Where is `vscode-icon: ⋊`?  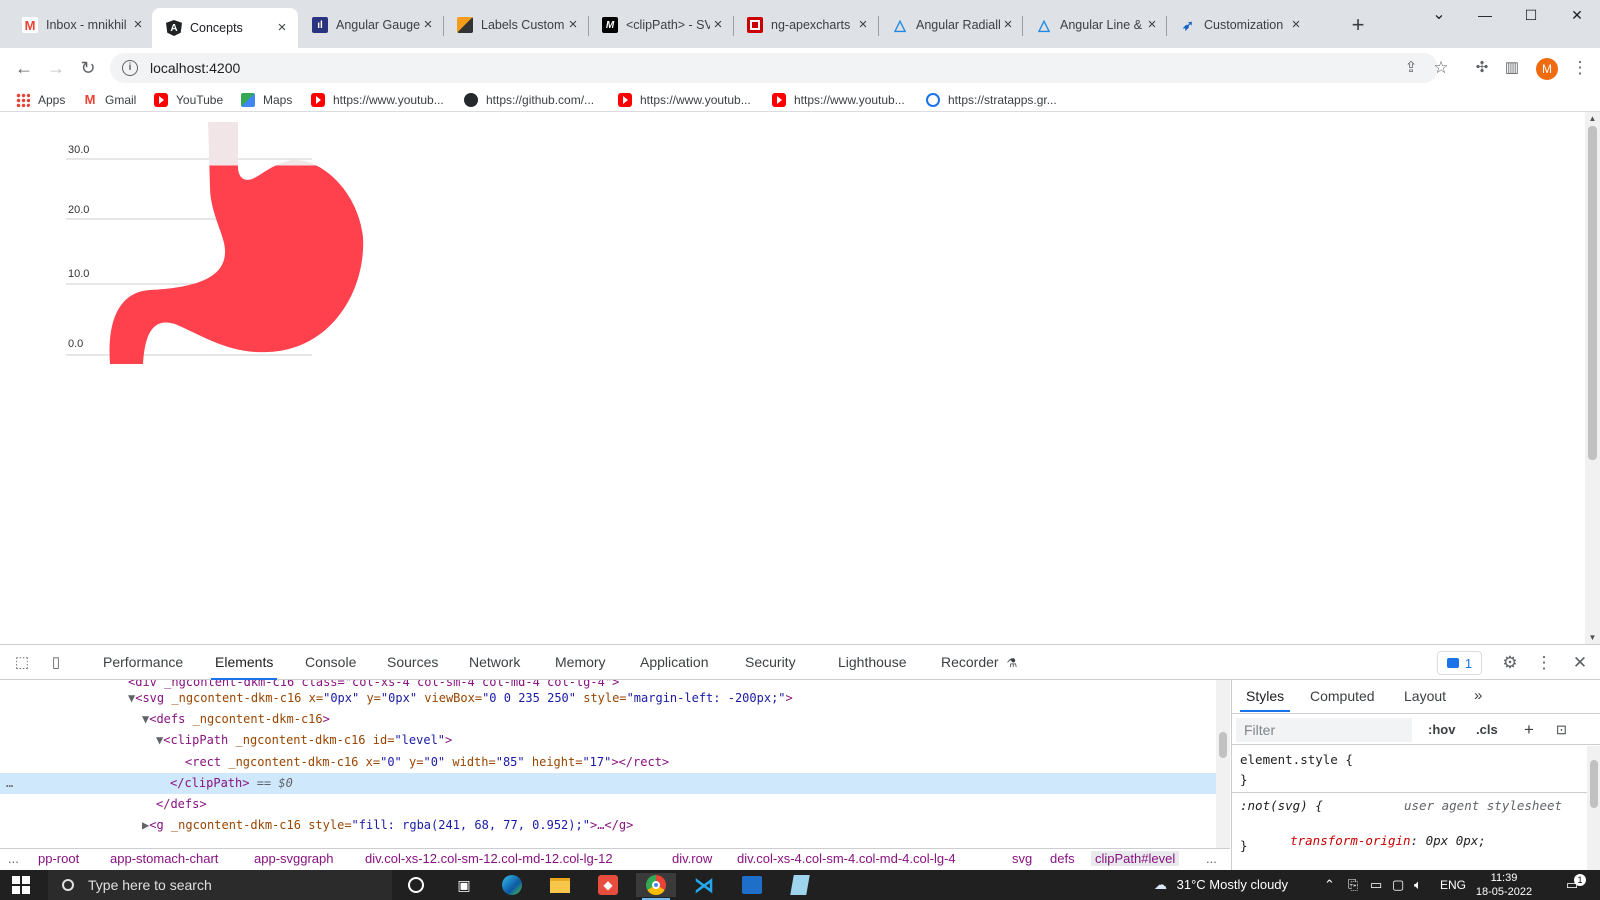 vscode-icon: ⋊ is located at coordinates (704, 885).